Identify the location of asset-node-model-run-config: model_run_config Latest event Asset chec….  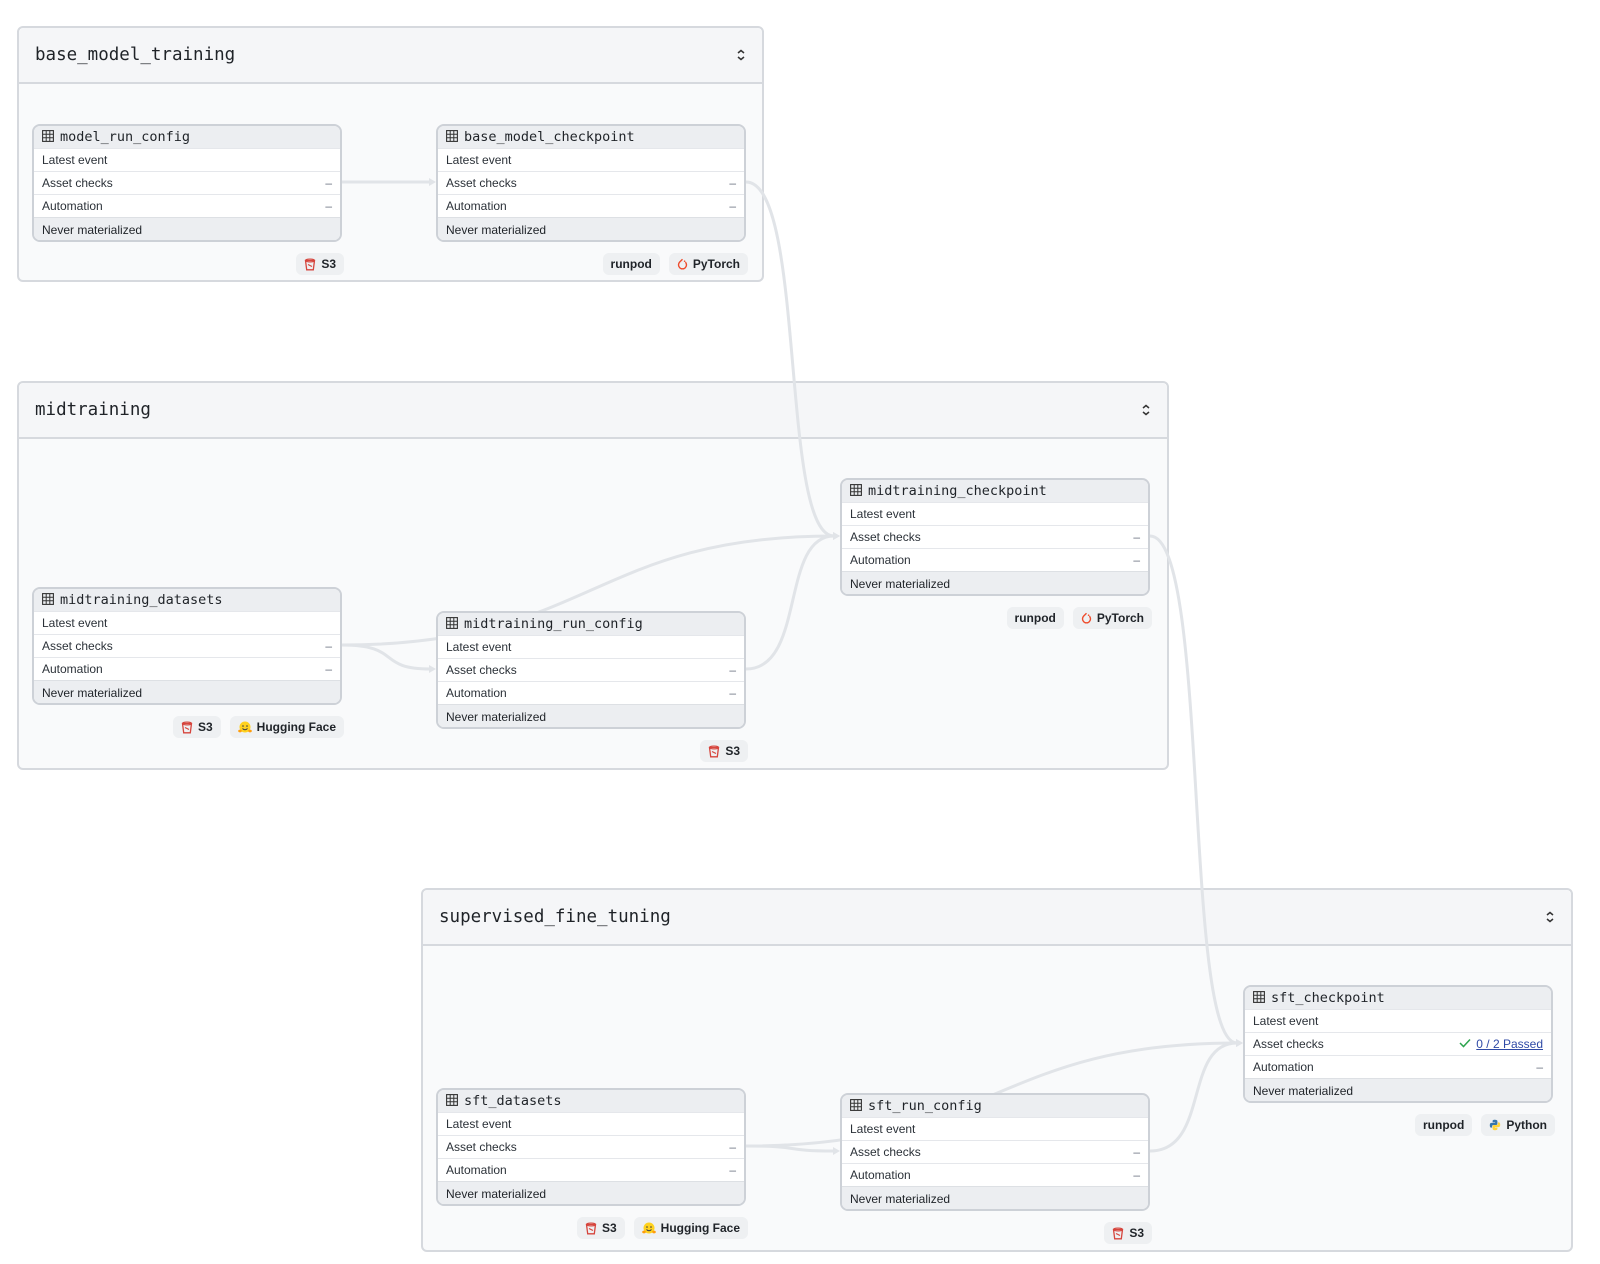
(187, 183).